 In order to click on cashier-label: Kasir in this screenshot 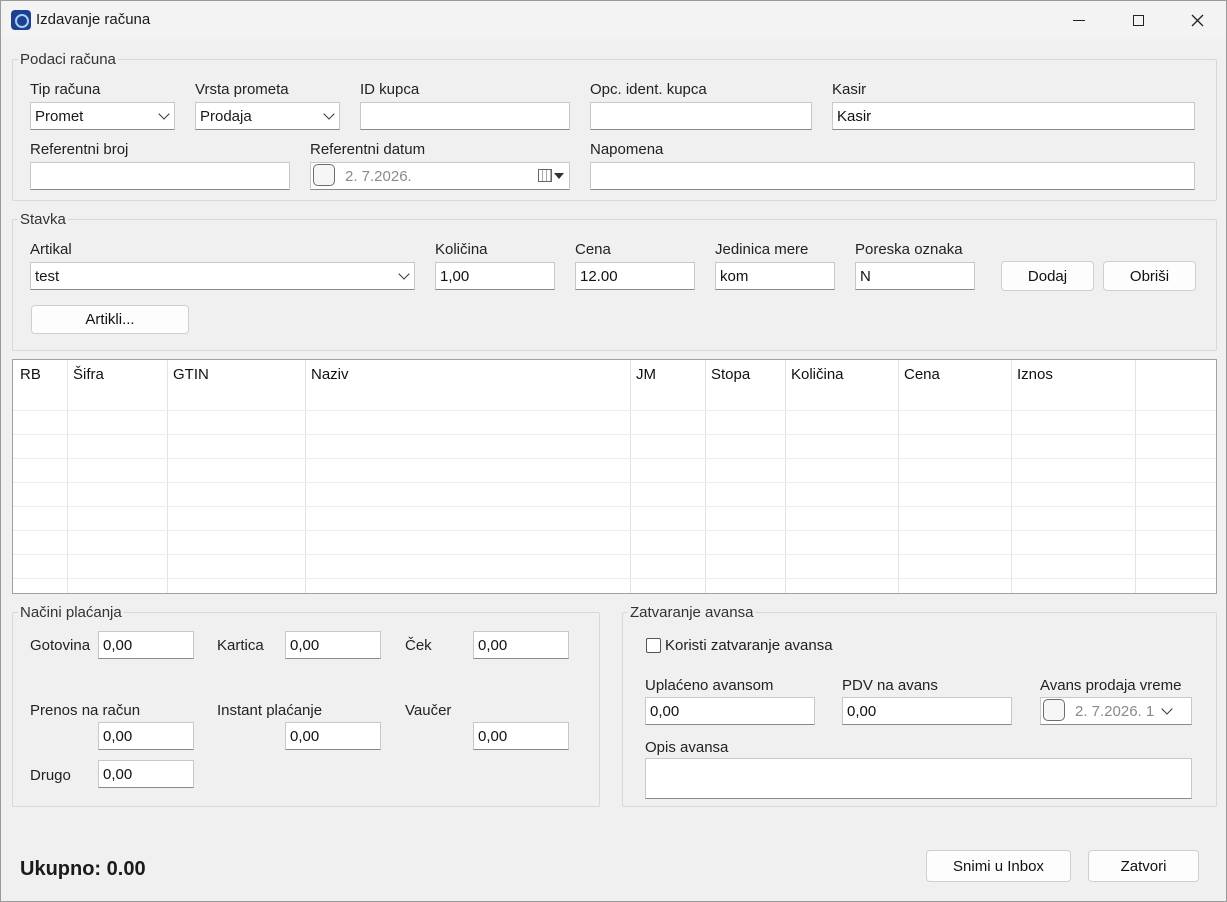, I will do `click(849, 89)`.